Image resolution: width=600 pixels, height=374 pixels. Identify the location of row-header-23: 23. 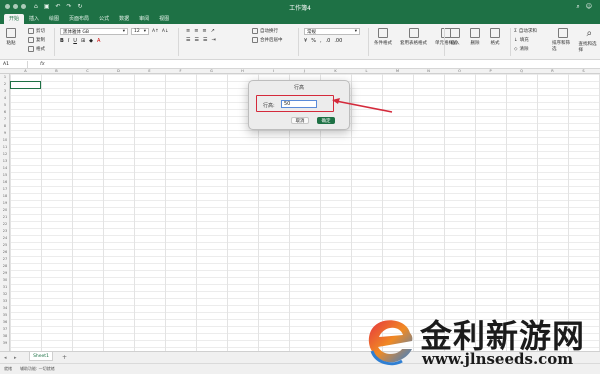
(5, 231).